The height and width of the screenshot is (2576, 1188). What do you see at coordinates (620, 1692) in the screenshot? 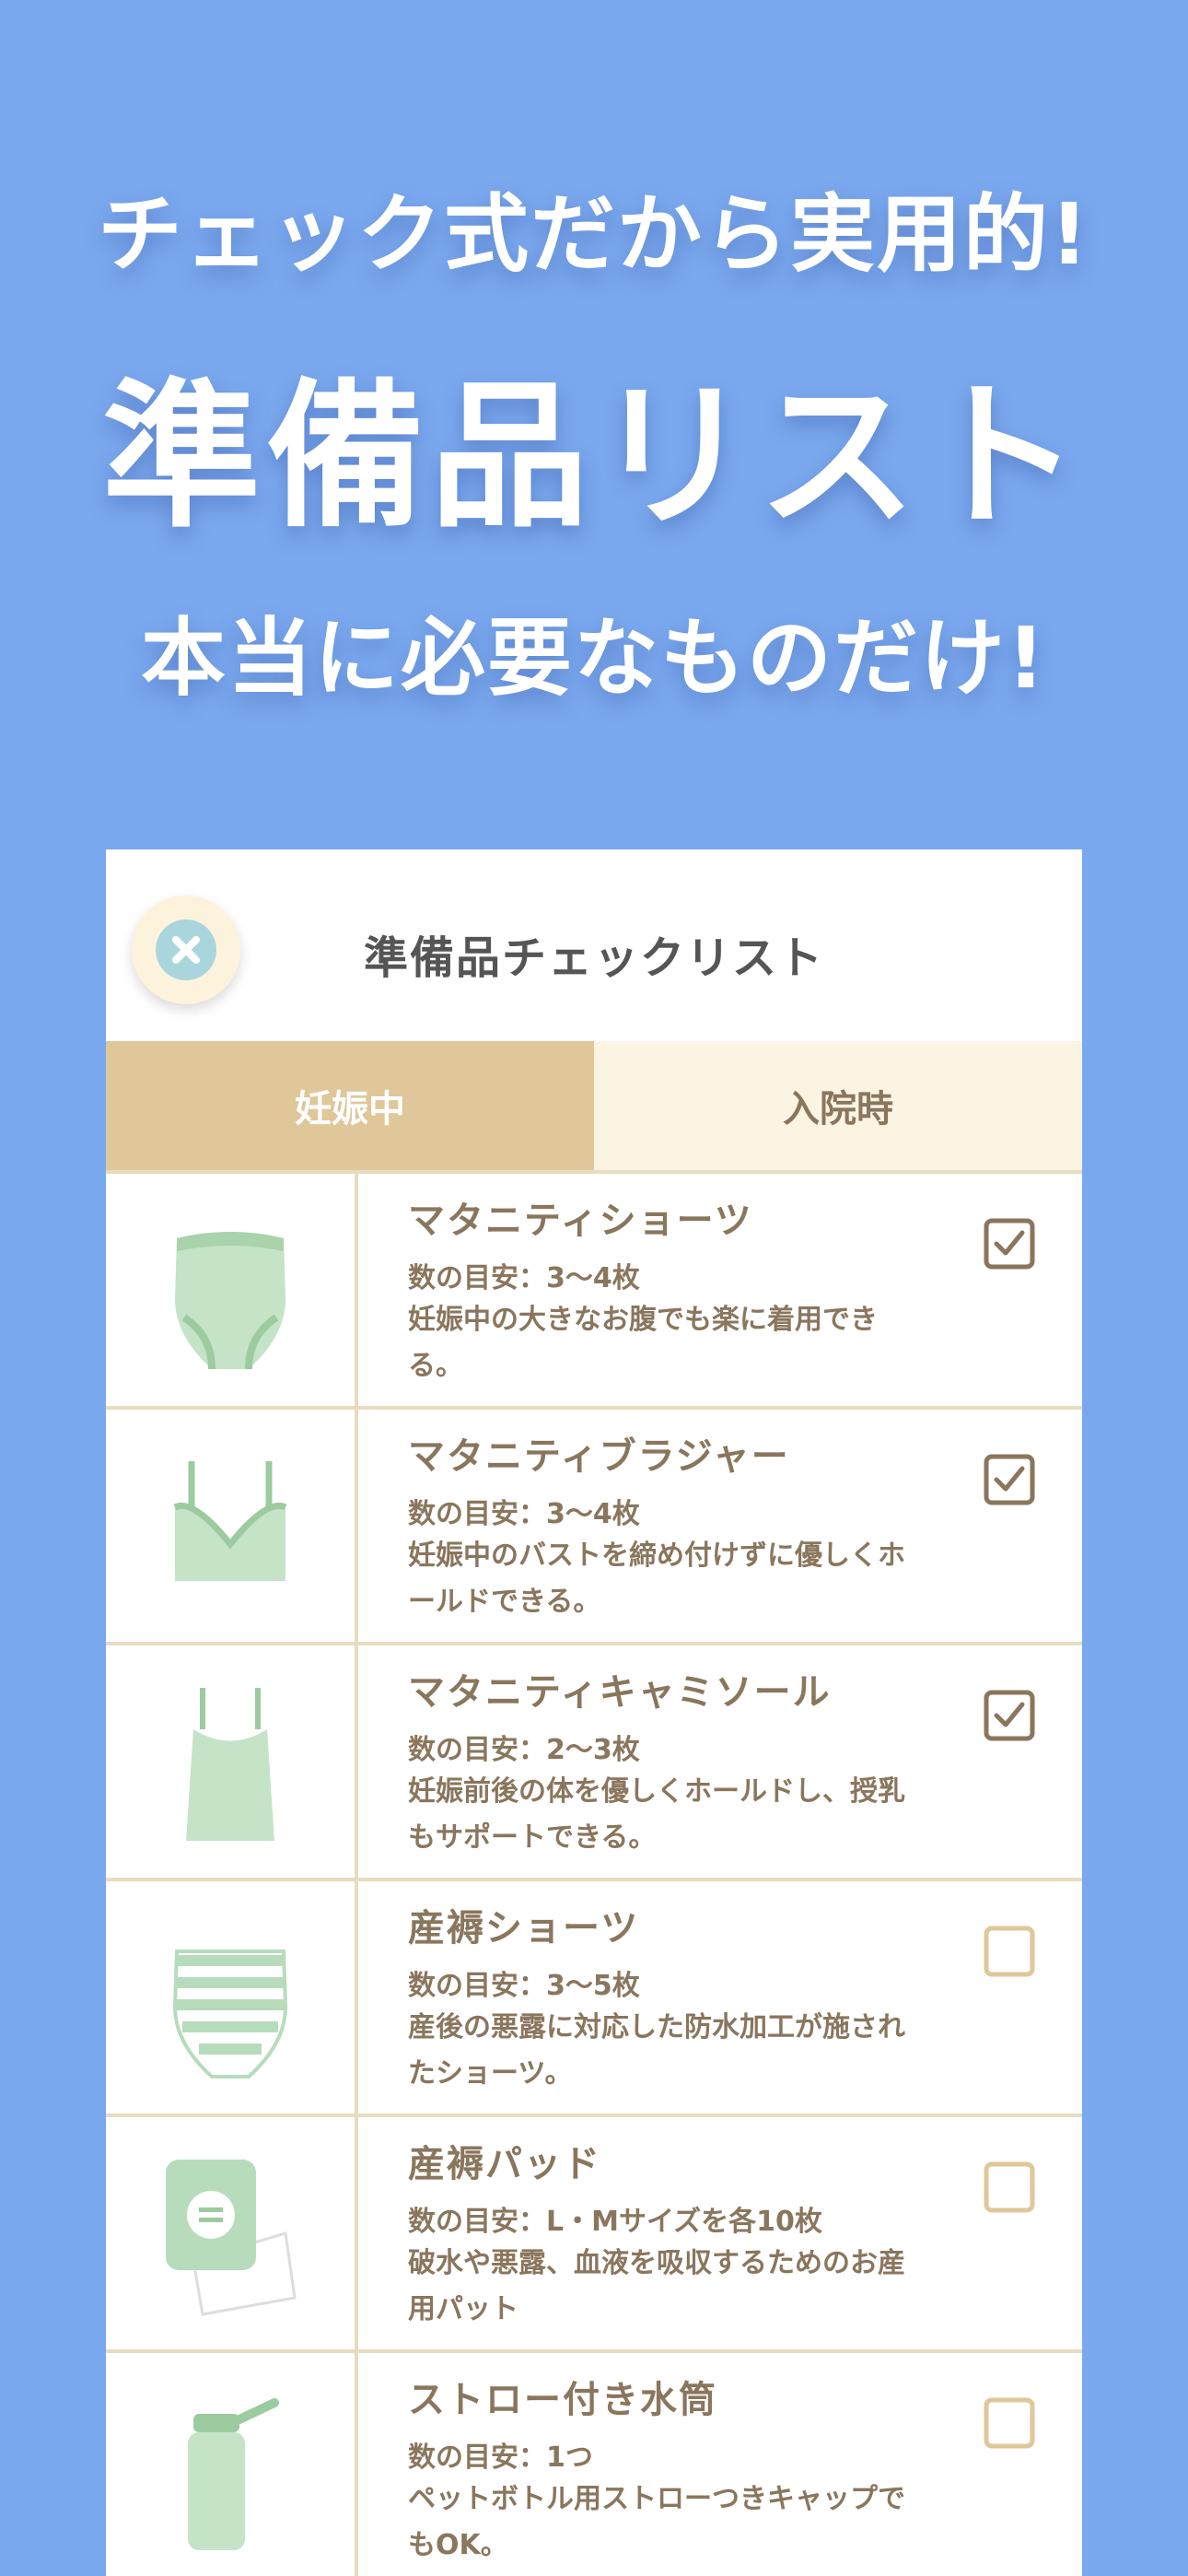
I see `item-name: マタニティキャミソール` at bounding box center [620, 1692].